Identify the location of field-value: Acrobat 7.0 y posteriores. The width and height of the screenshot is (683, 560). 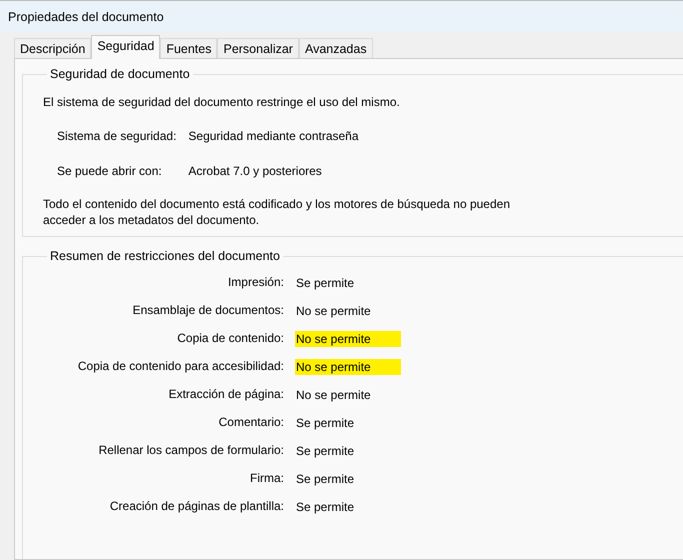
(255, 171).